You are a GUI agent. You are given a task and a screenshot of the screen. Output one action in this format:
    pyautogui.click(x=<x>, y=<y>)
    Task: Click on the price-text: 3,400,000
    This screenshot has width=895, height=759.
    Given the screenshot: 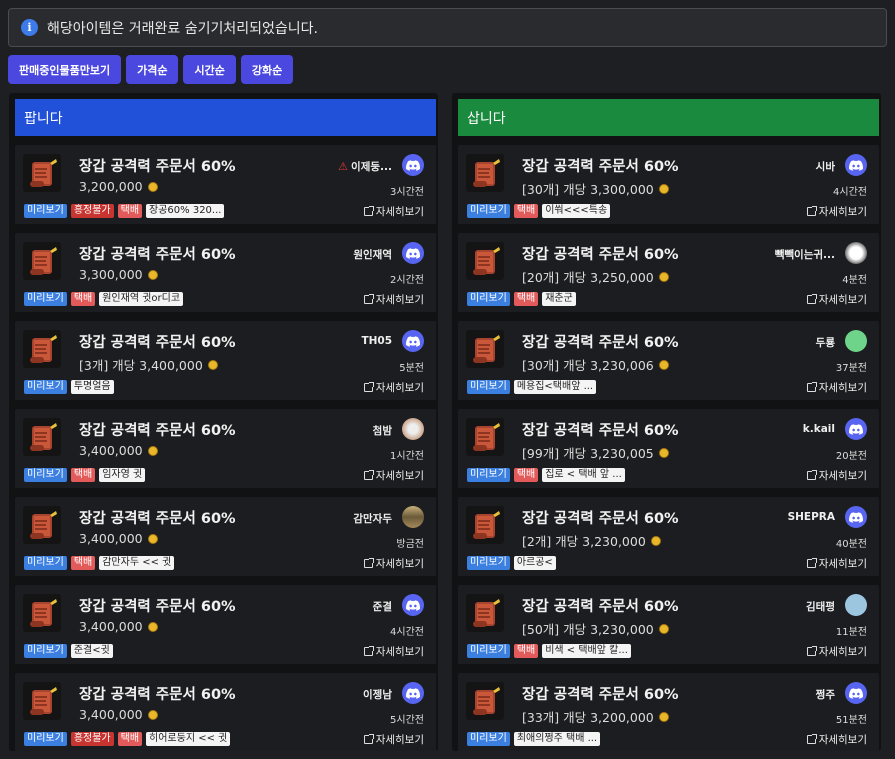 What is the action you would take?
    pyautogui.click(x=111, y=450)
    